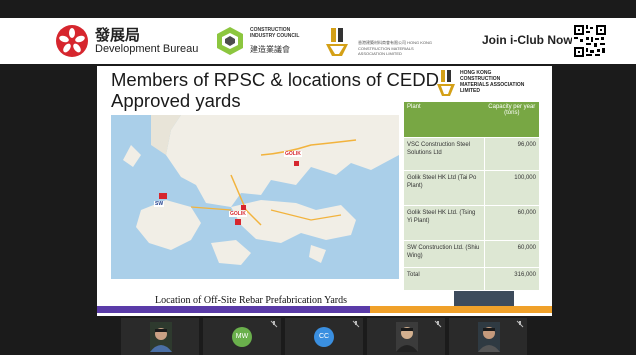 The height and width of the screenshot is (355, 636). What do you see at coordinates (511, 119) in the screenshot?
I see `table-header-capacity: Capacity per year (tons)` at bounding box center [511, 119].